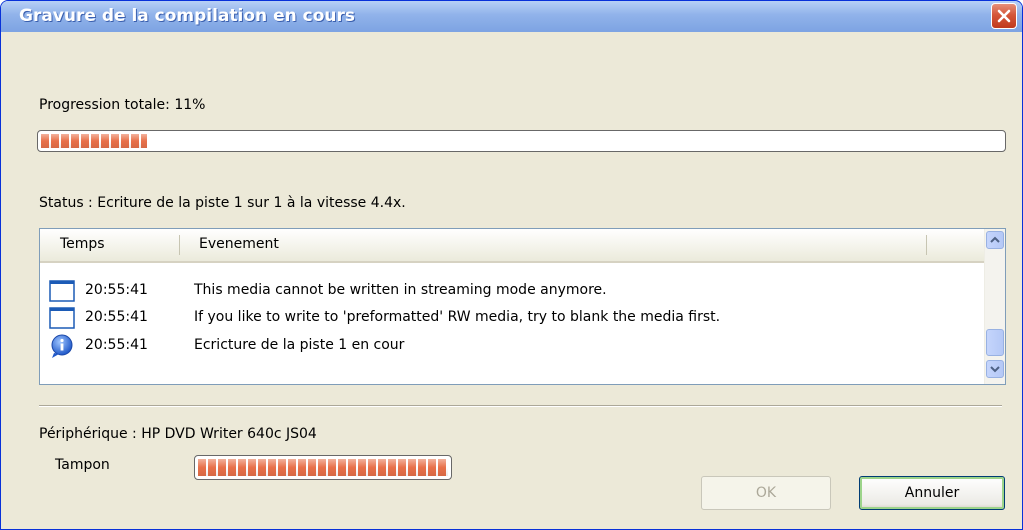 This screenshot has height=530, width=1023. I want to click on log-event: Ecricture de la piste 1 en cour, so click(299, 345).